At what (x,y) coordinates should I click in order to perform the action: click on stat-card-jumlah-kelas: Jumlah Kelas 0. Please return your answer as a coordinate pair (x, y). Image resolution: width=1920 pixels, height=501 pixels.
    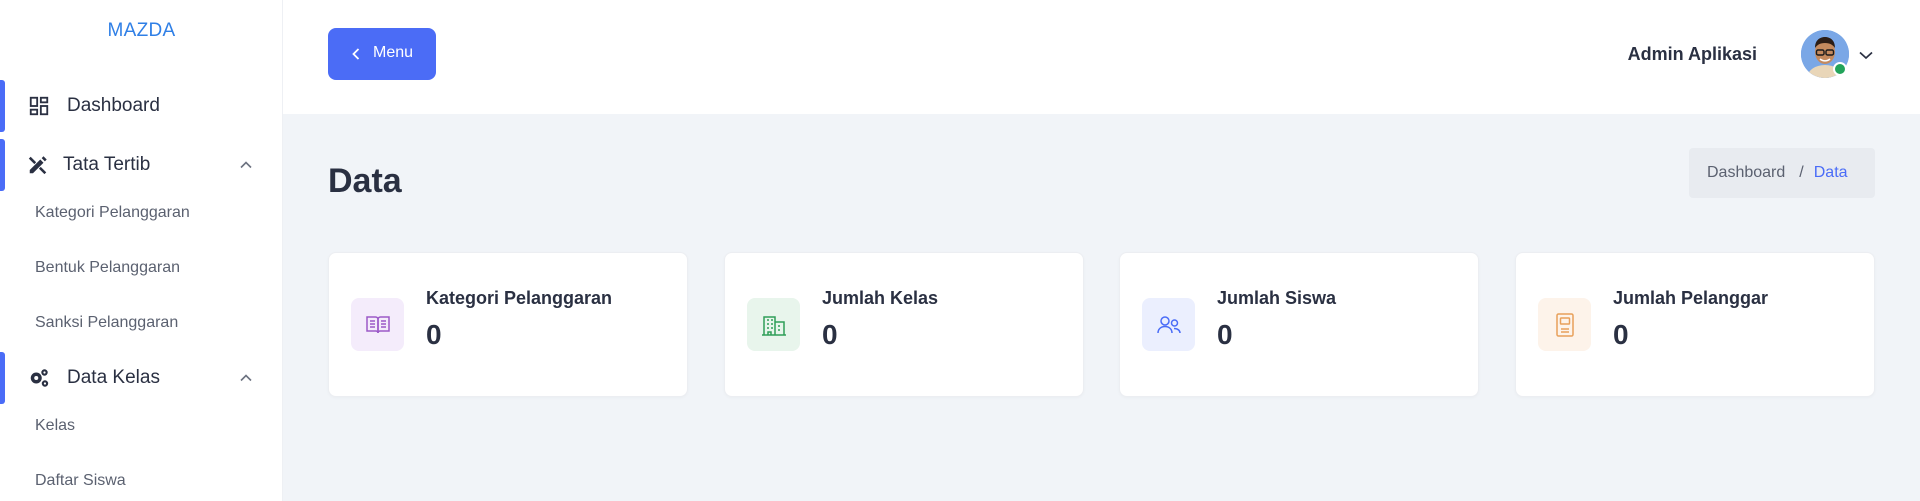
    Looking at the image, I should click on (904, 324).